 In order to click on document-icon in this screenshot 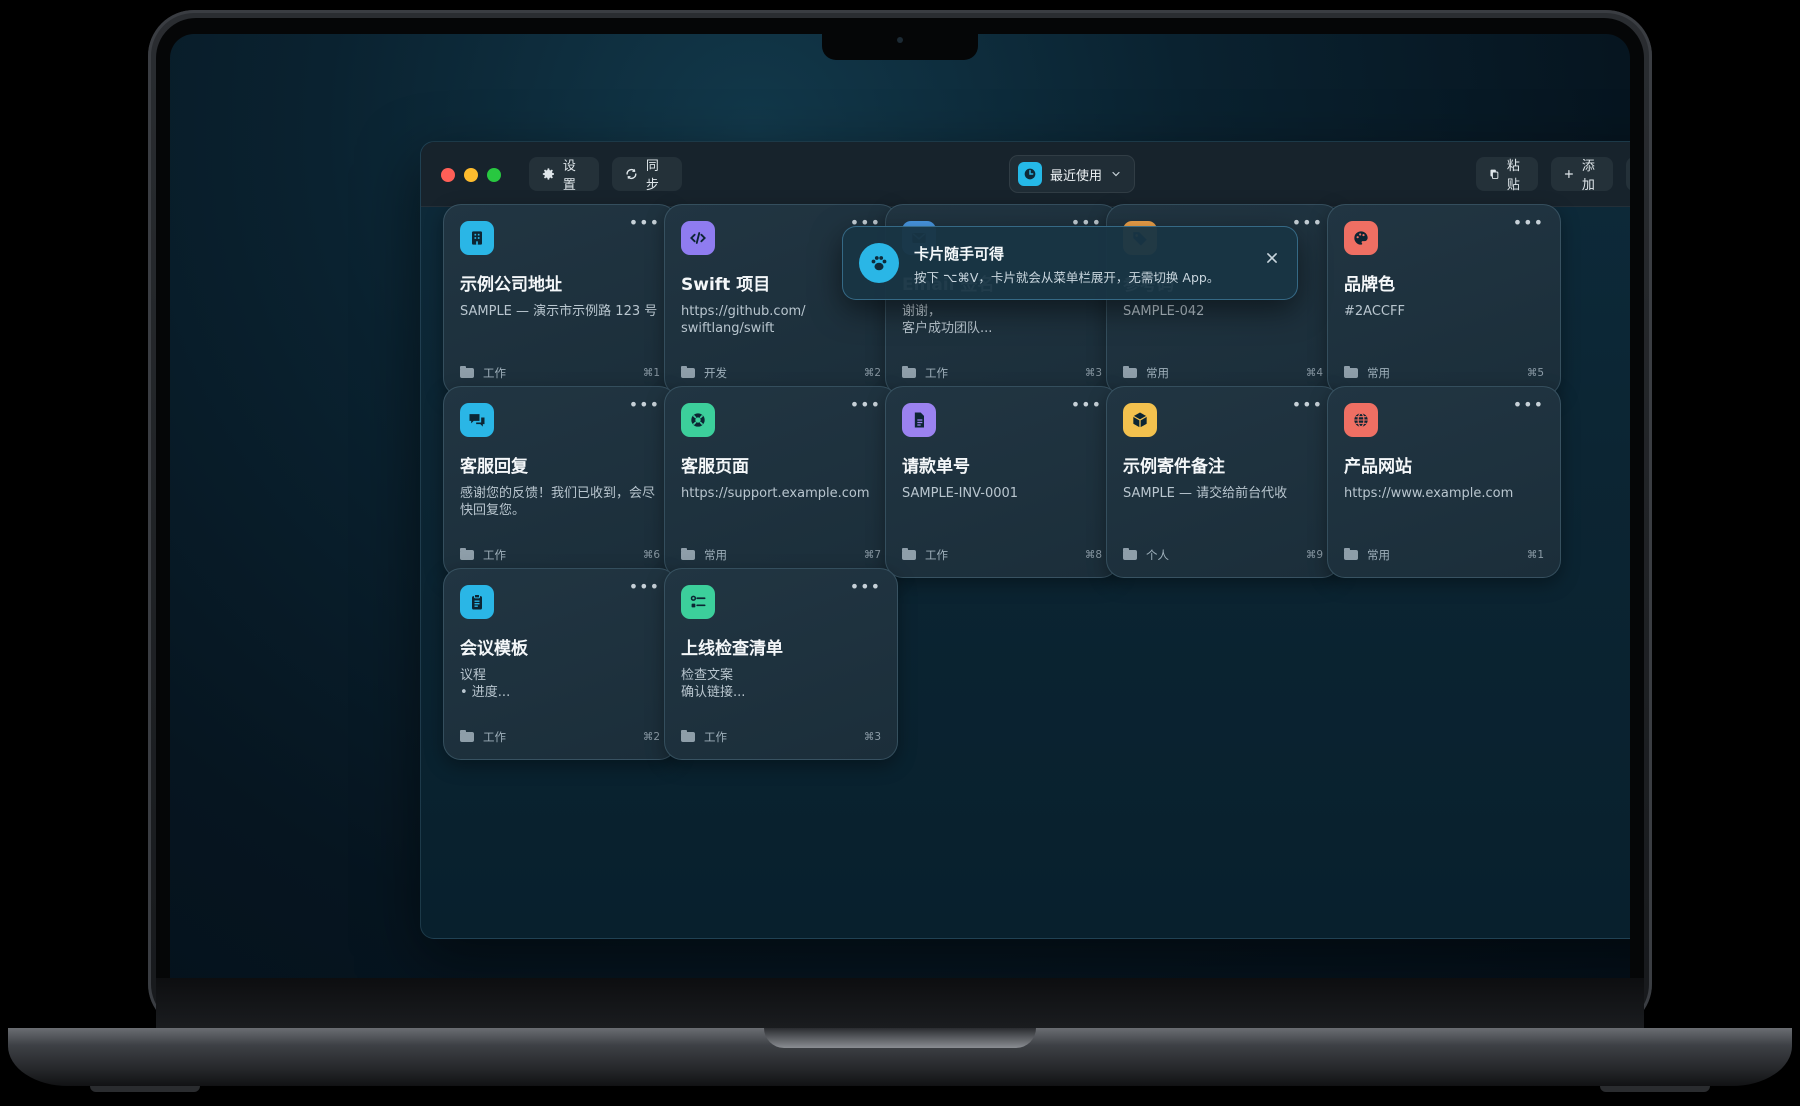, I will do `click(919, 420)`.